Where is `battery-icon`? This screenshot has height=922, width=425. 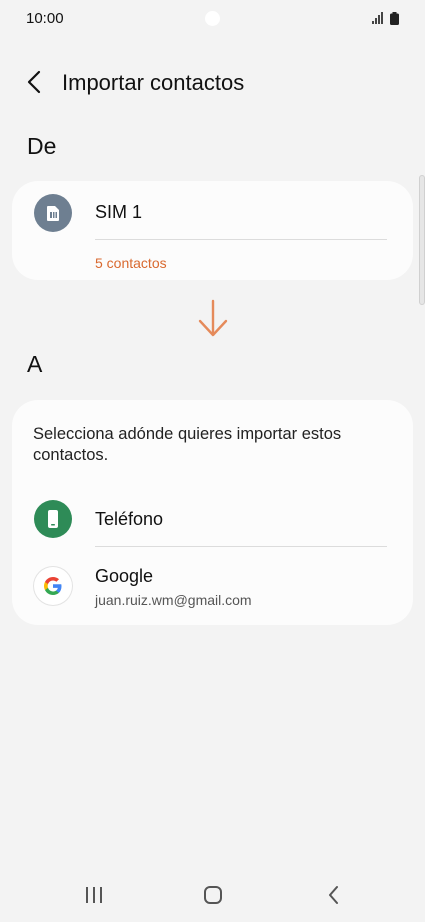 battery-icon is located at coordinates (394, 18).